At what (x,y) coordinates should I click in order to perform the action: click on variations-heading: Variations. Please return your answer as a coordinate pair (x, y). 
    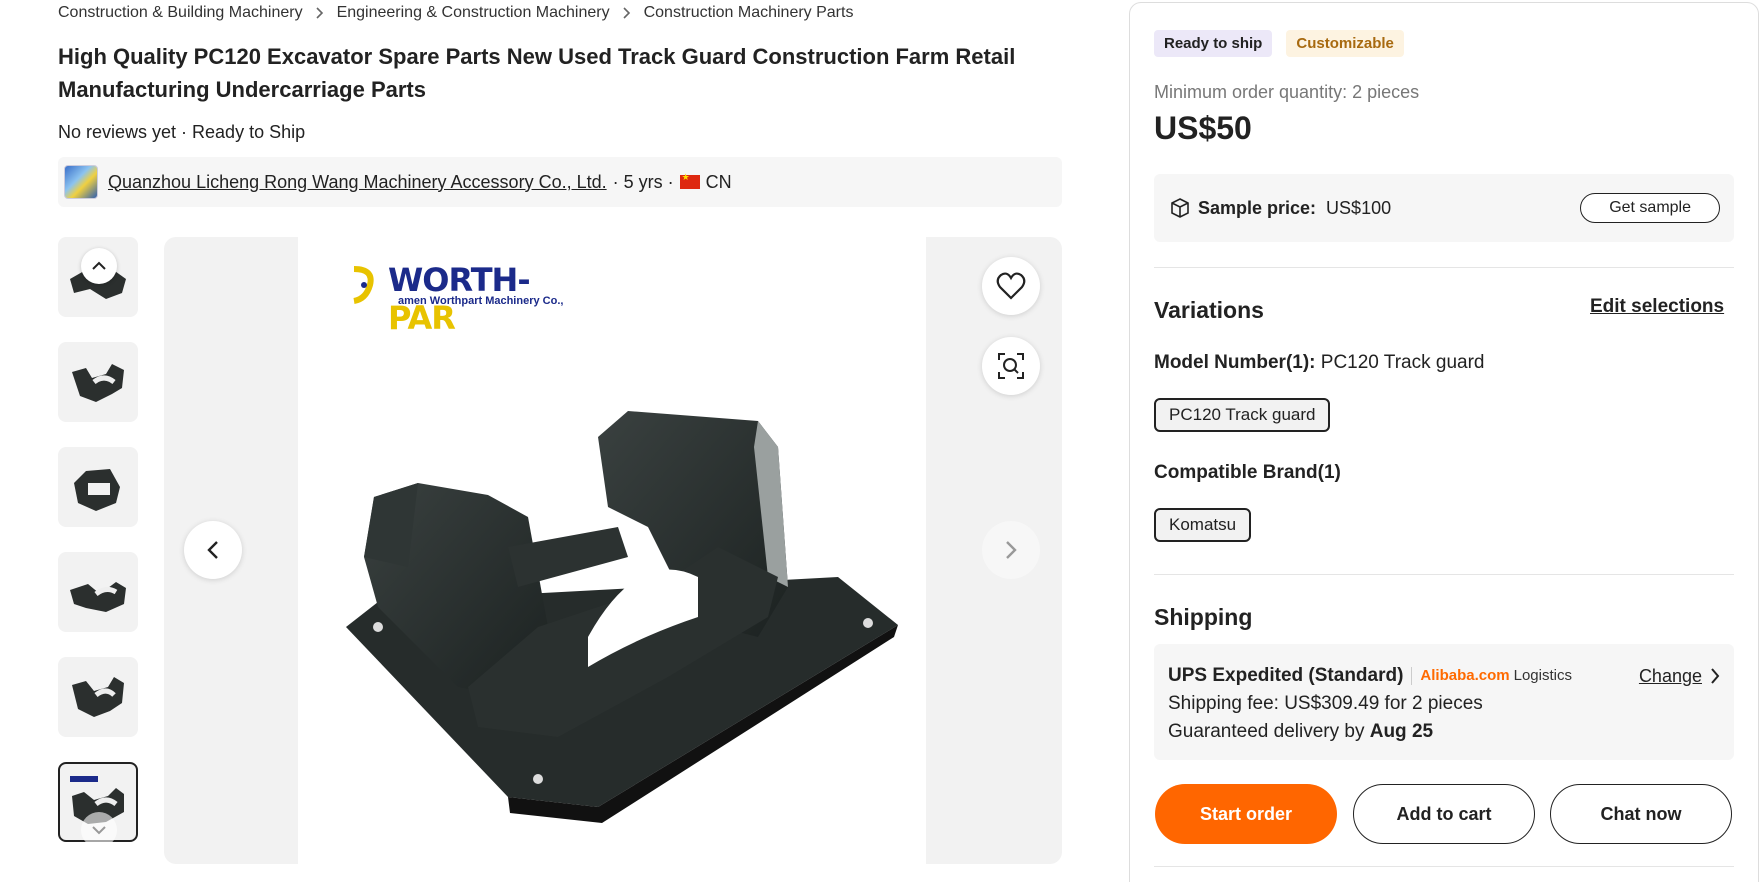
    Looking at the image, I should click on (1209, 310).